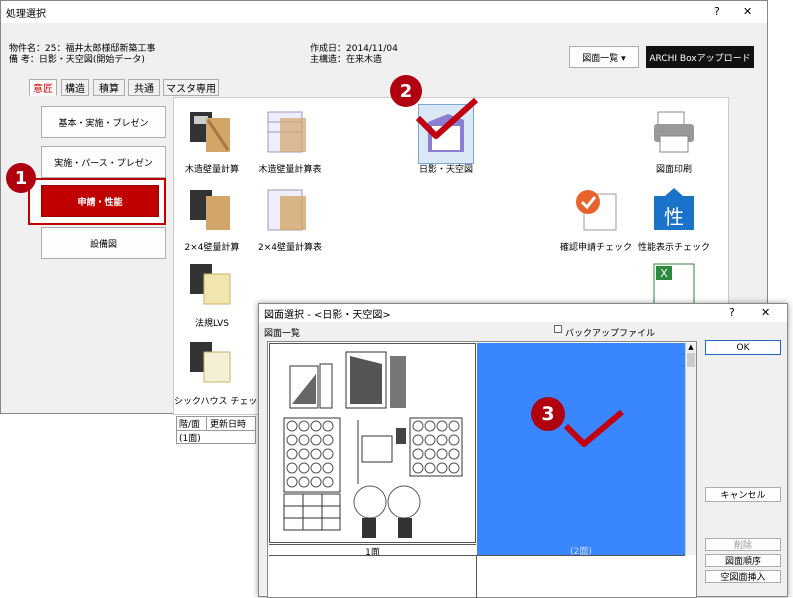 Image resolution: width=793 pixels, height=598 pixels. I want to click on cancel-button: キャンセル, so click(743, 494).